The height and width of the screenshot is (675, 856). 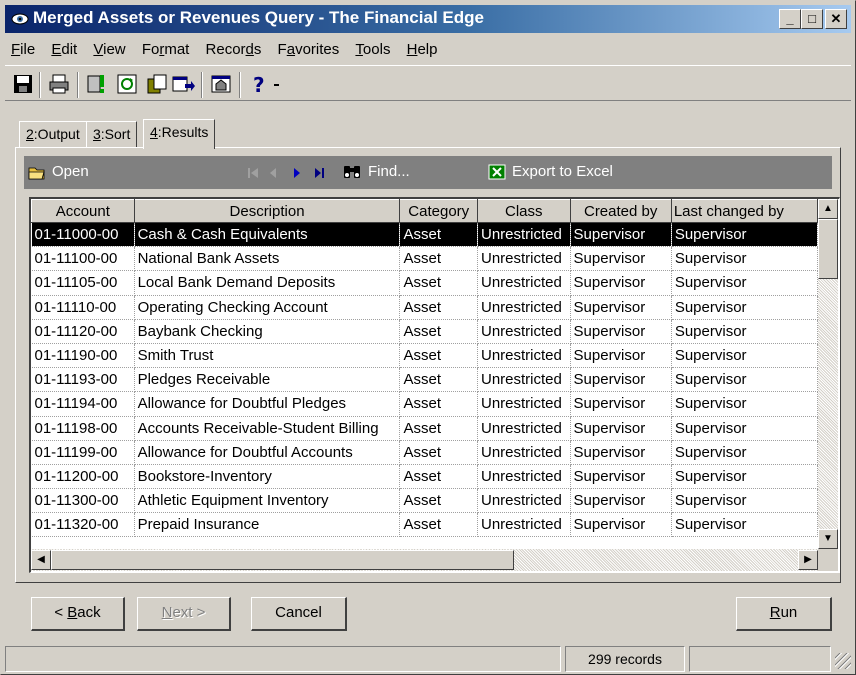 What do you see at coordinates (524, 211) in the screenshot?
I see `column-header-class: Class` at bounding box center [524, 211].